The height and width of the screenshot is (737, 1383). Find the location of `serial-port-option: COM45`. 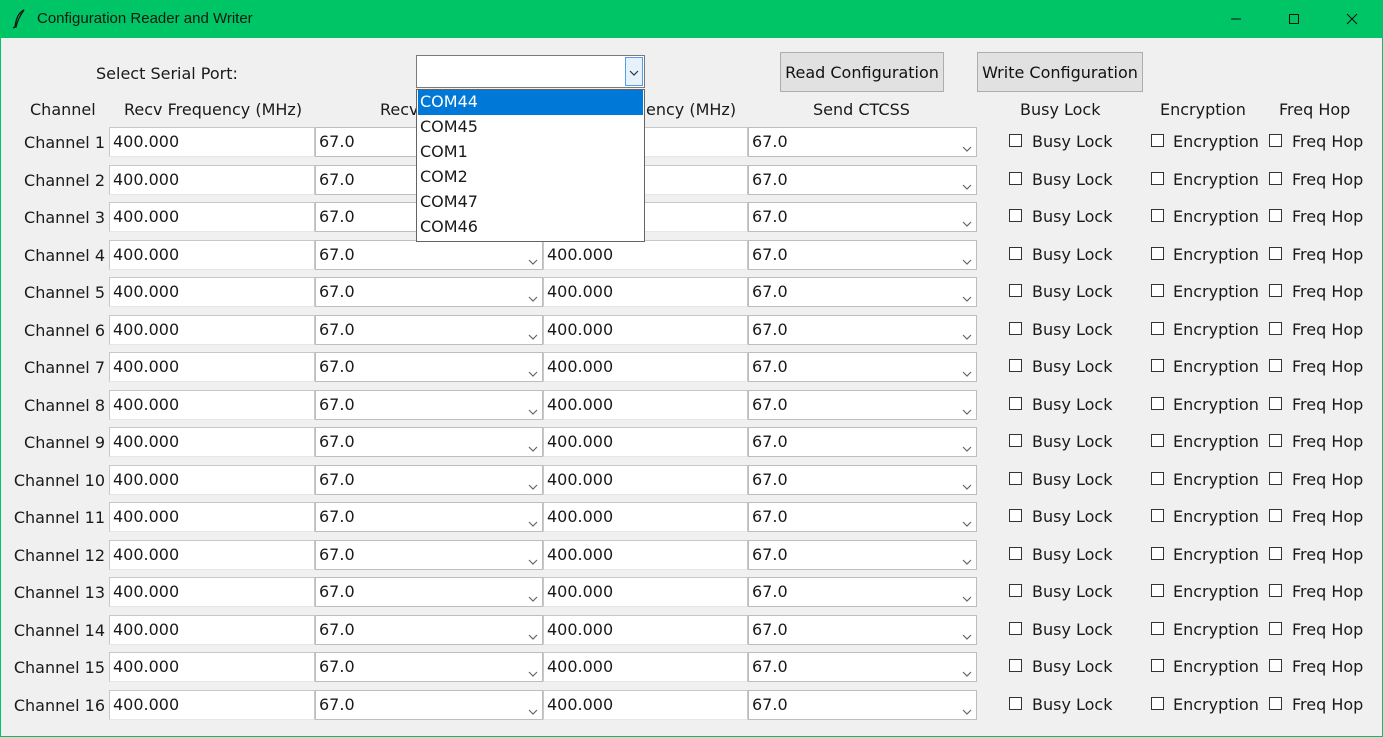

serial-port-option: COM45 is located at coordinates (530, 127).